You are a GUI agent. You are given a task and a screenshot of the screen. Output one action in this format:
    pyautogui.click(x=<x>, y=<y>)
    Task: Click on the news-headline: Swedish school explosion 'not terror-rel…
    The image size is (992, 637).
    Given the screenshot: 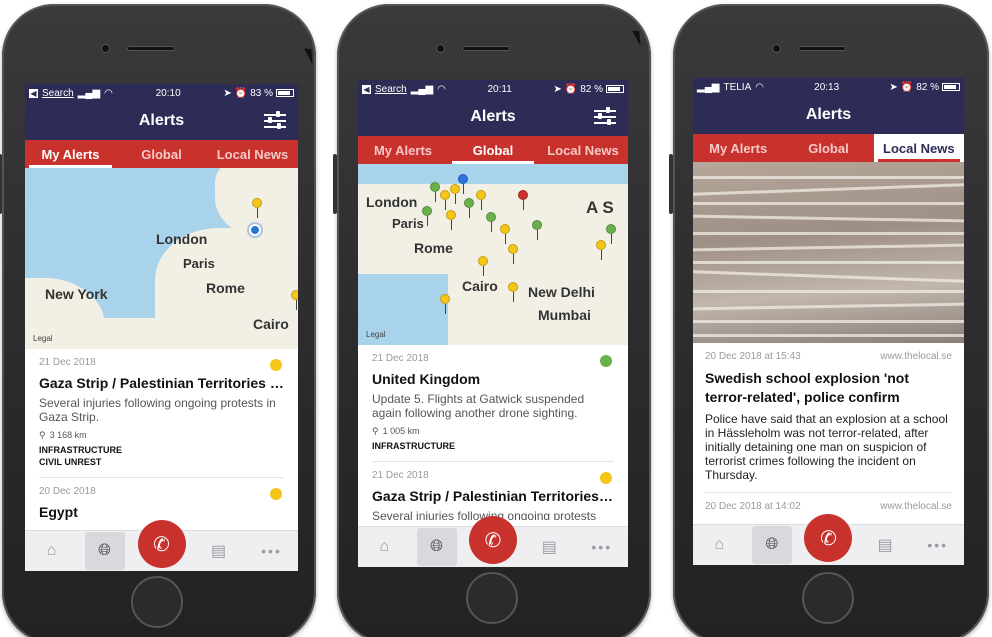 What is the action you would take?
    pyautogui.click(x=807, y=387)
    